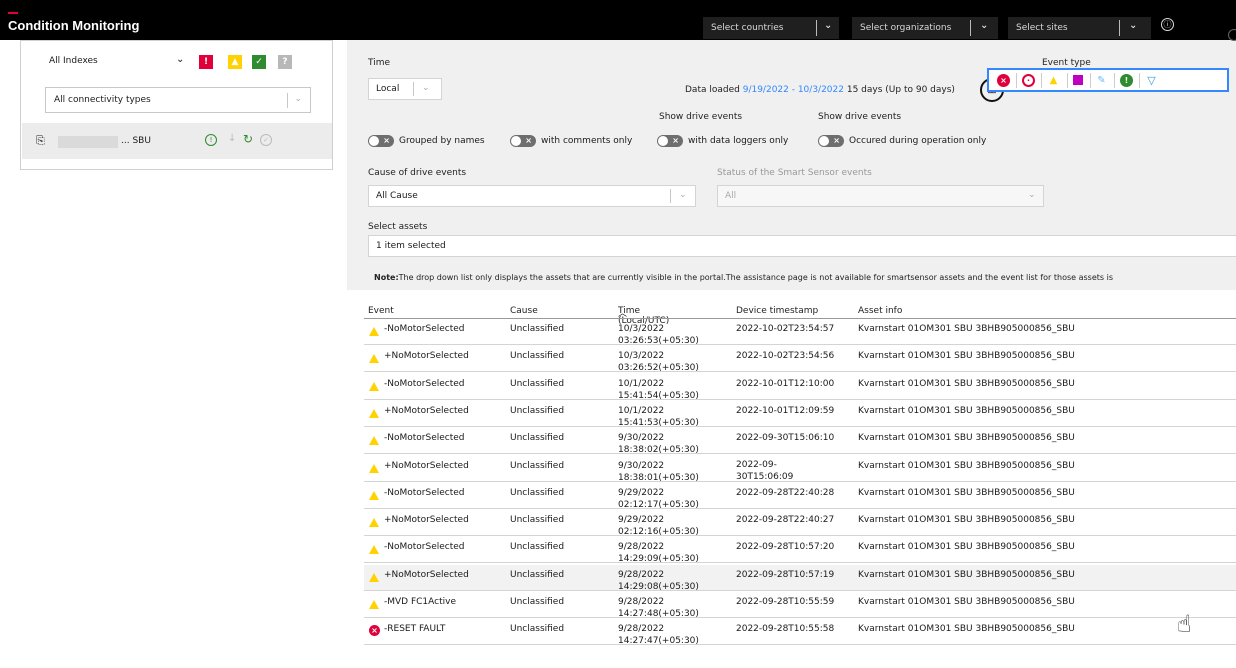  What do you see at coordinates (381, 311) in the screenshot?
I see `col-event: Event` at bounding box center [381, 311].